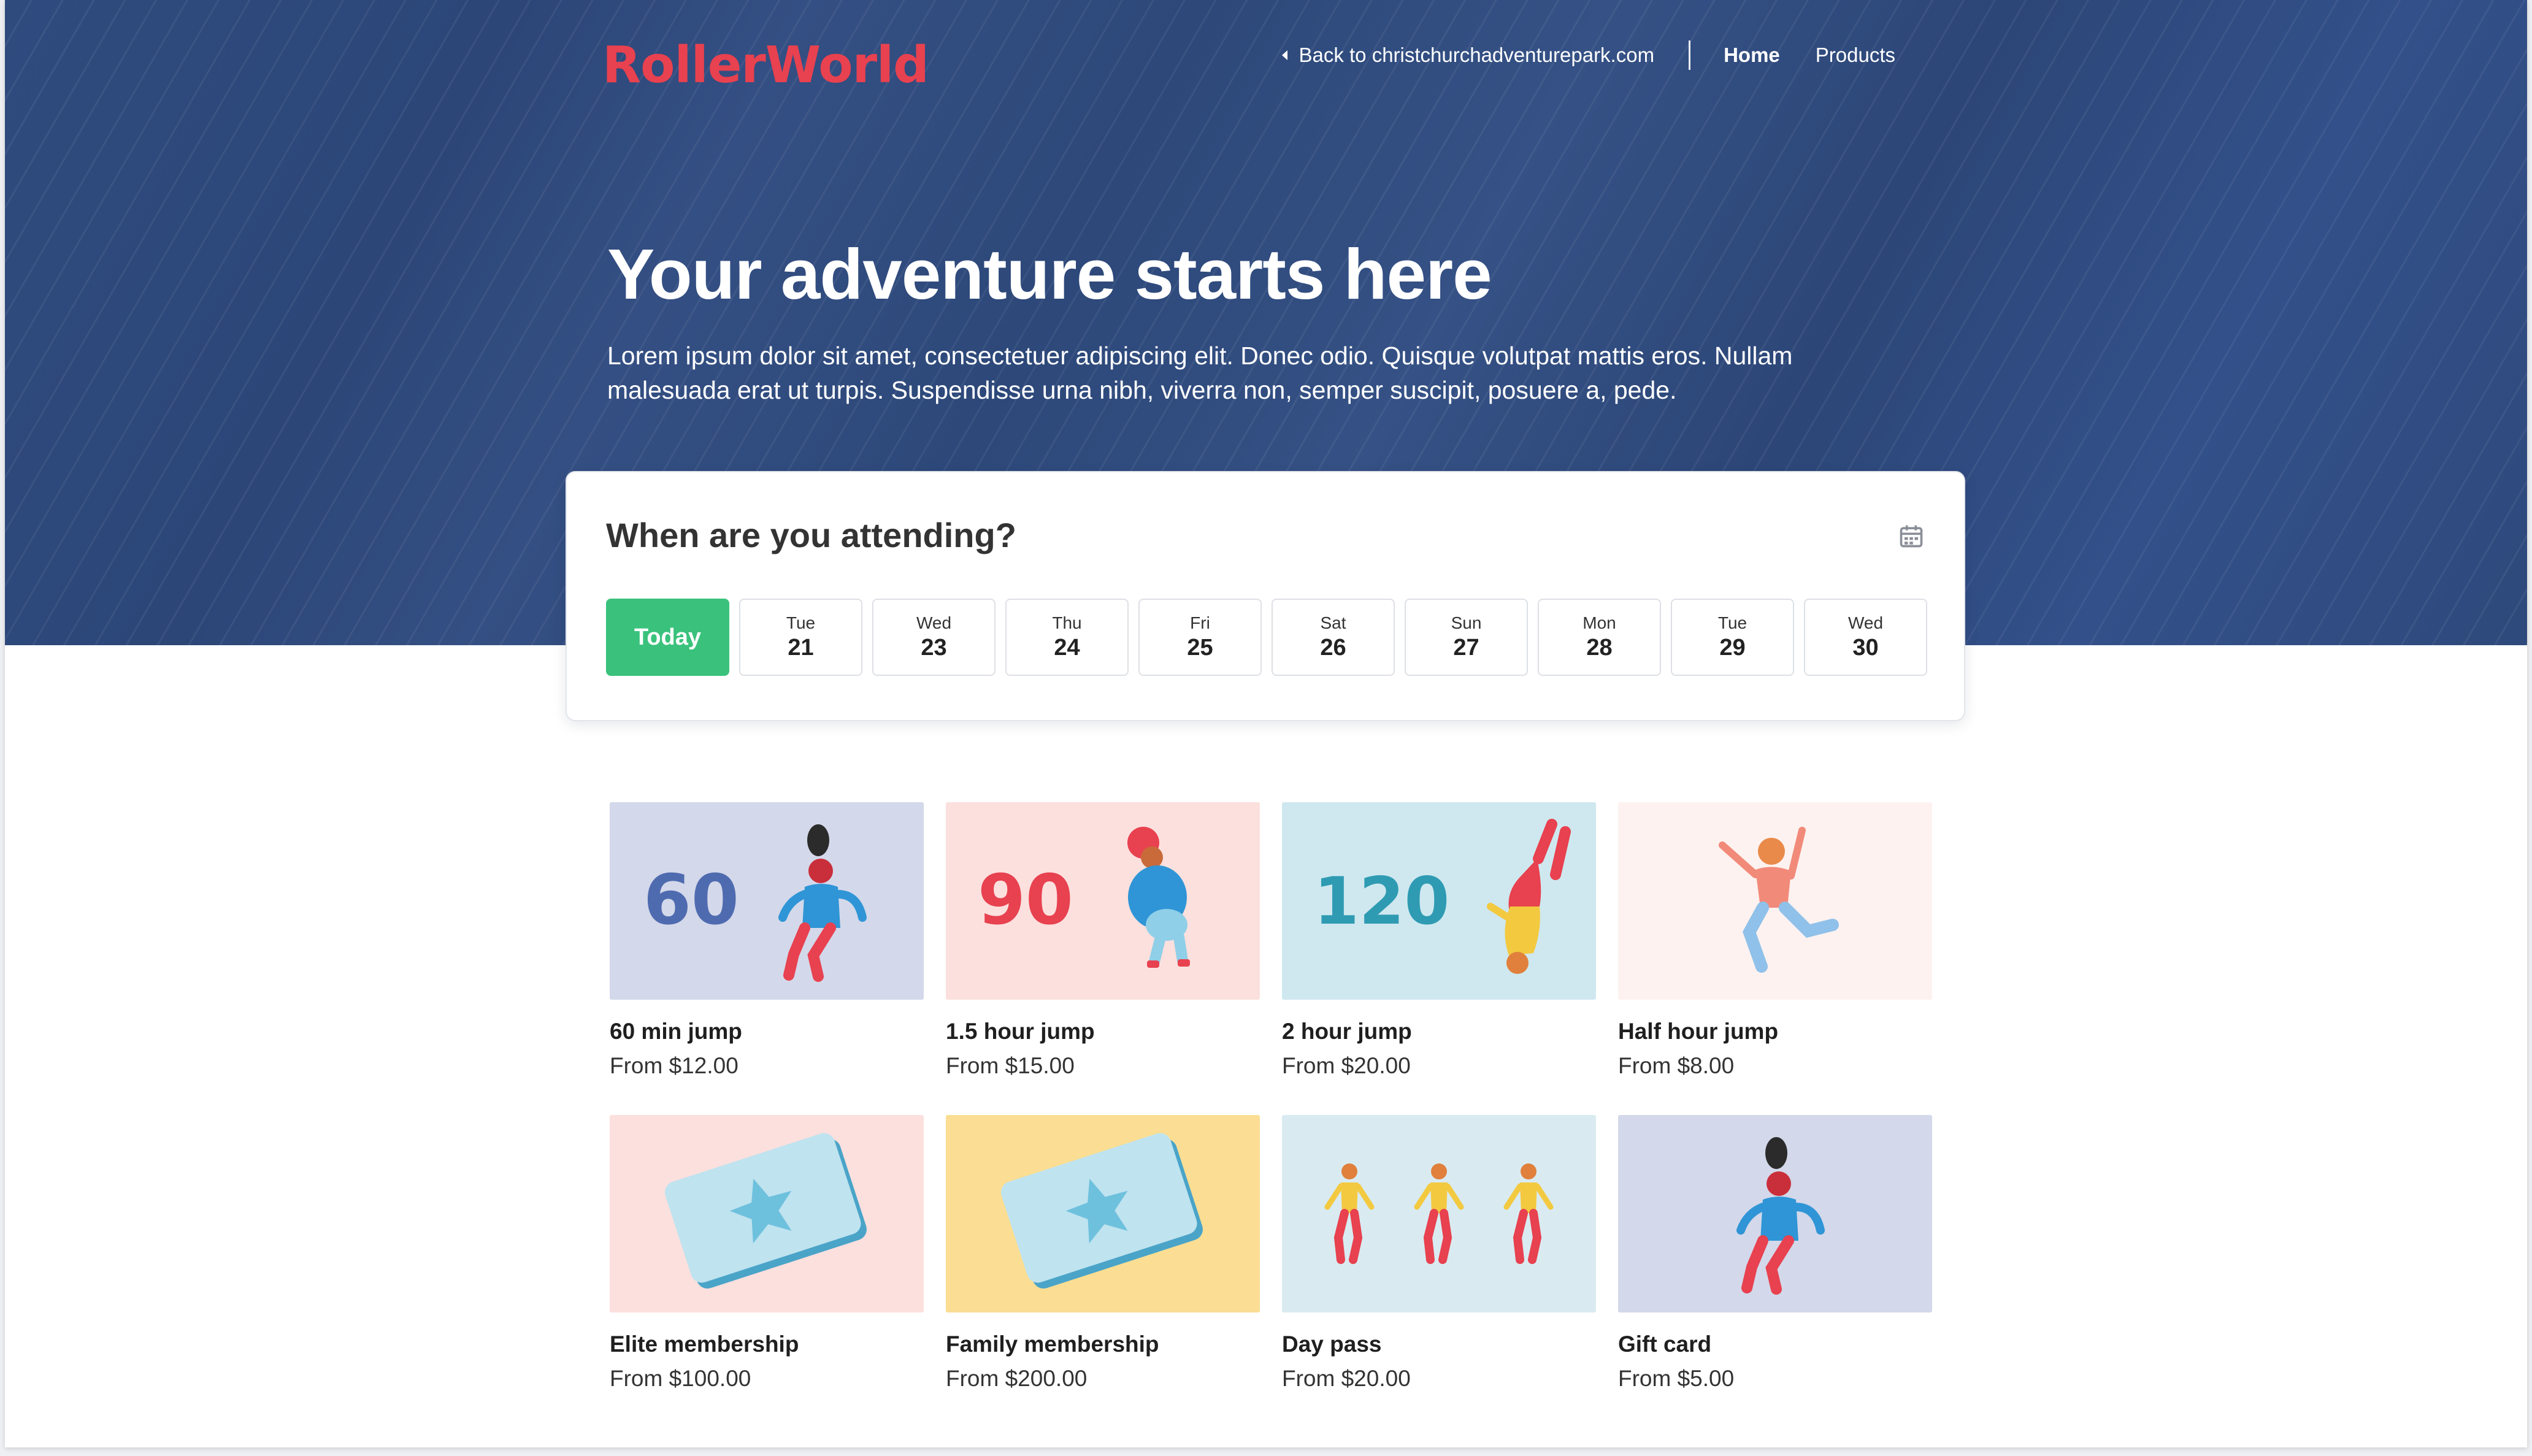 The height and width of the screenshot is (1456, 2532). Describe the element at coordinates (1052, 1344) in the screenshot. I see `product-name: Family membership` at that location.